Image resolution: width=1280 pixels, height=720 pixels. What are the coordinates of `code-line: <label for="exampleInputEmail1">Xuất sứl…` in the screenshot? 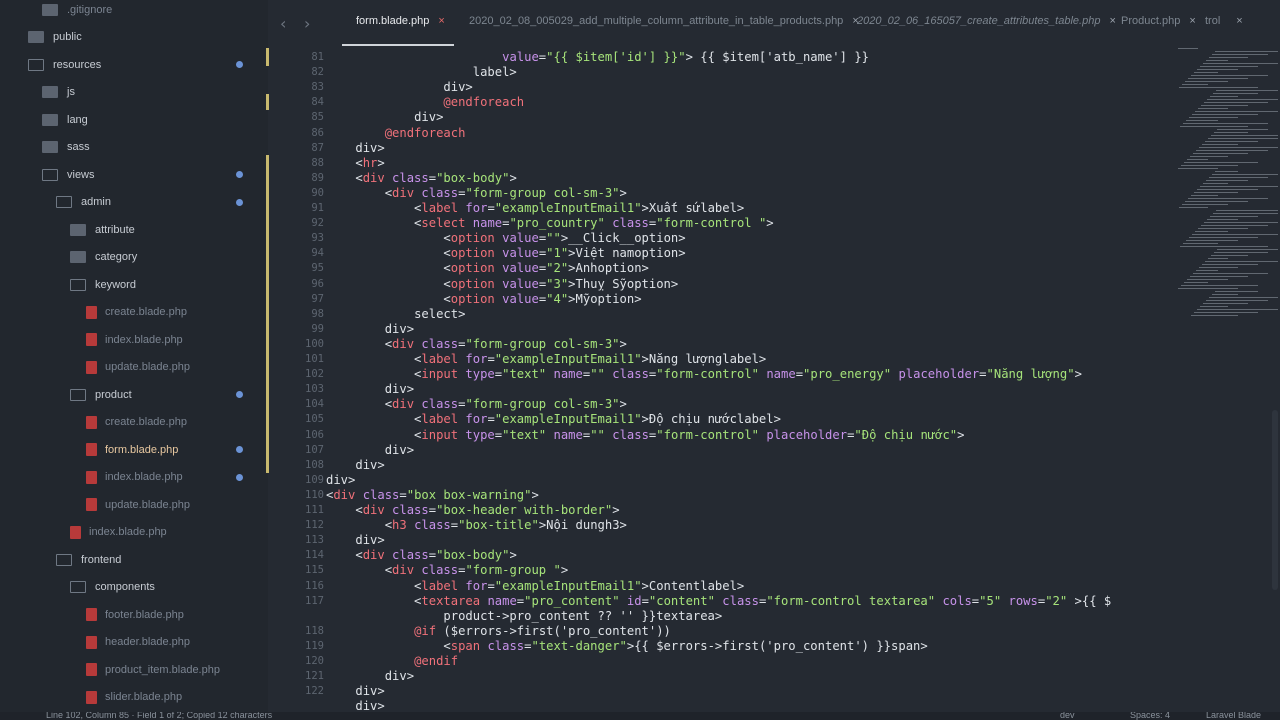 It's located at (535, 208).